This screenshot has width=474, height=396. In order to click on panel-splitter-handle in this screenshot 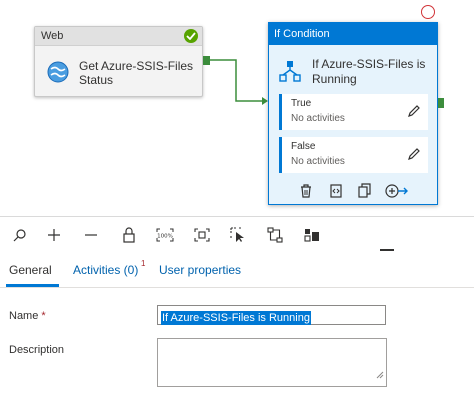, I will do `click(387, 250)`.